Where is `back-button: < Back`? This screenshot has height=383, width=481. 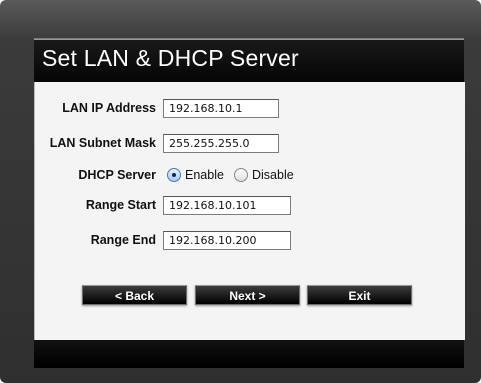
back-button: < Back is located at coordinates (134, 295).